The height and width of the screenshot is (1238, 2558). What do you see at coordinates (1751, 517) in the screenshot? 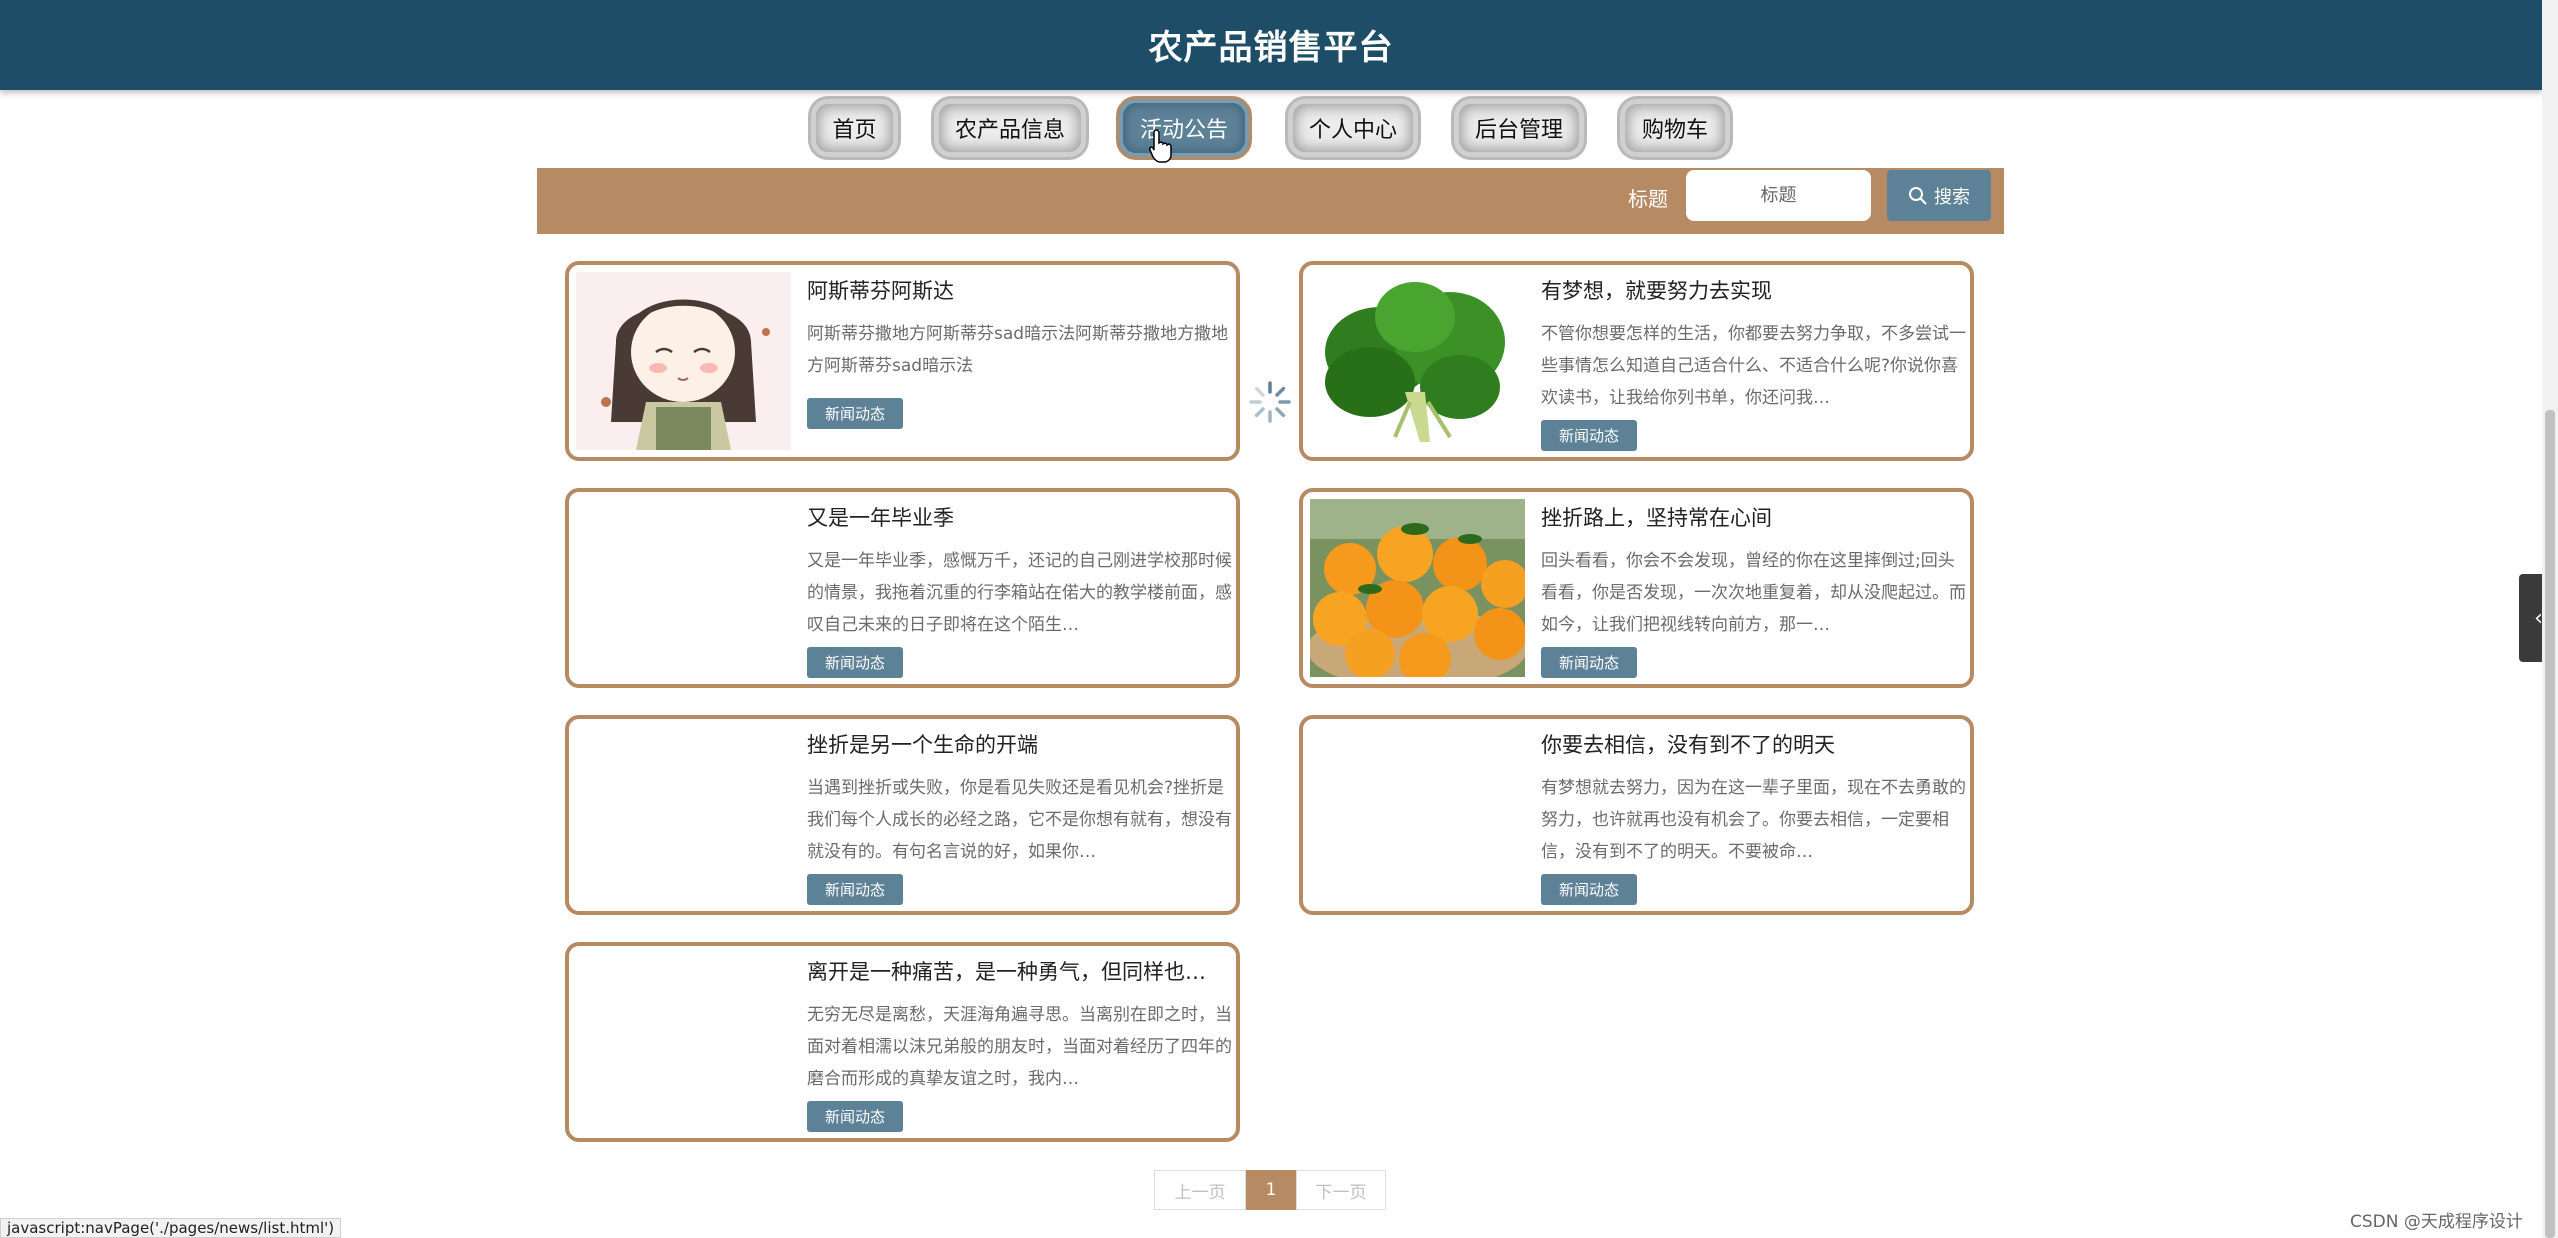
I see `news-title: 挫折路上，坚持常在心间` at bounding box center [1751, 517].